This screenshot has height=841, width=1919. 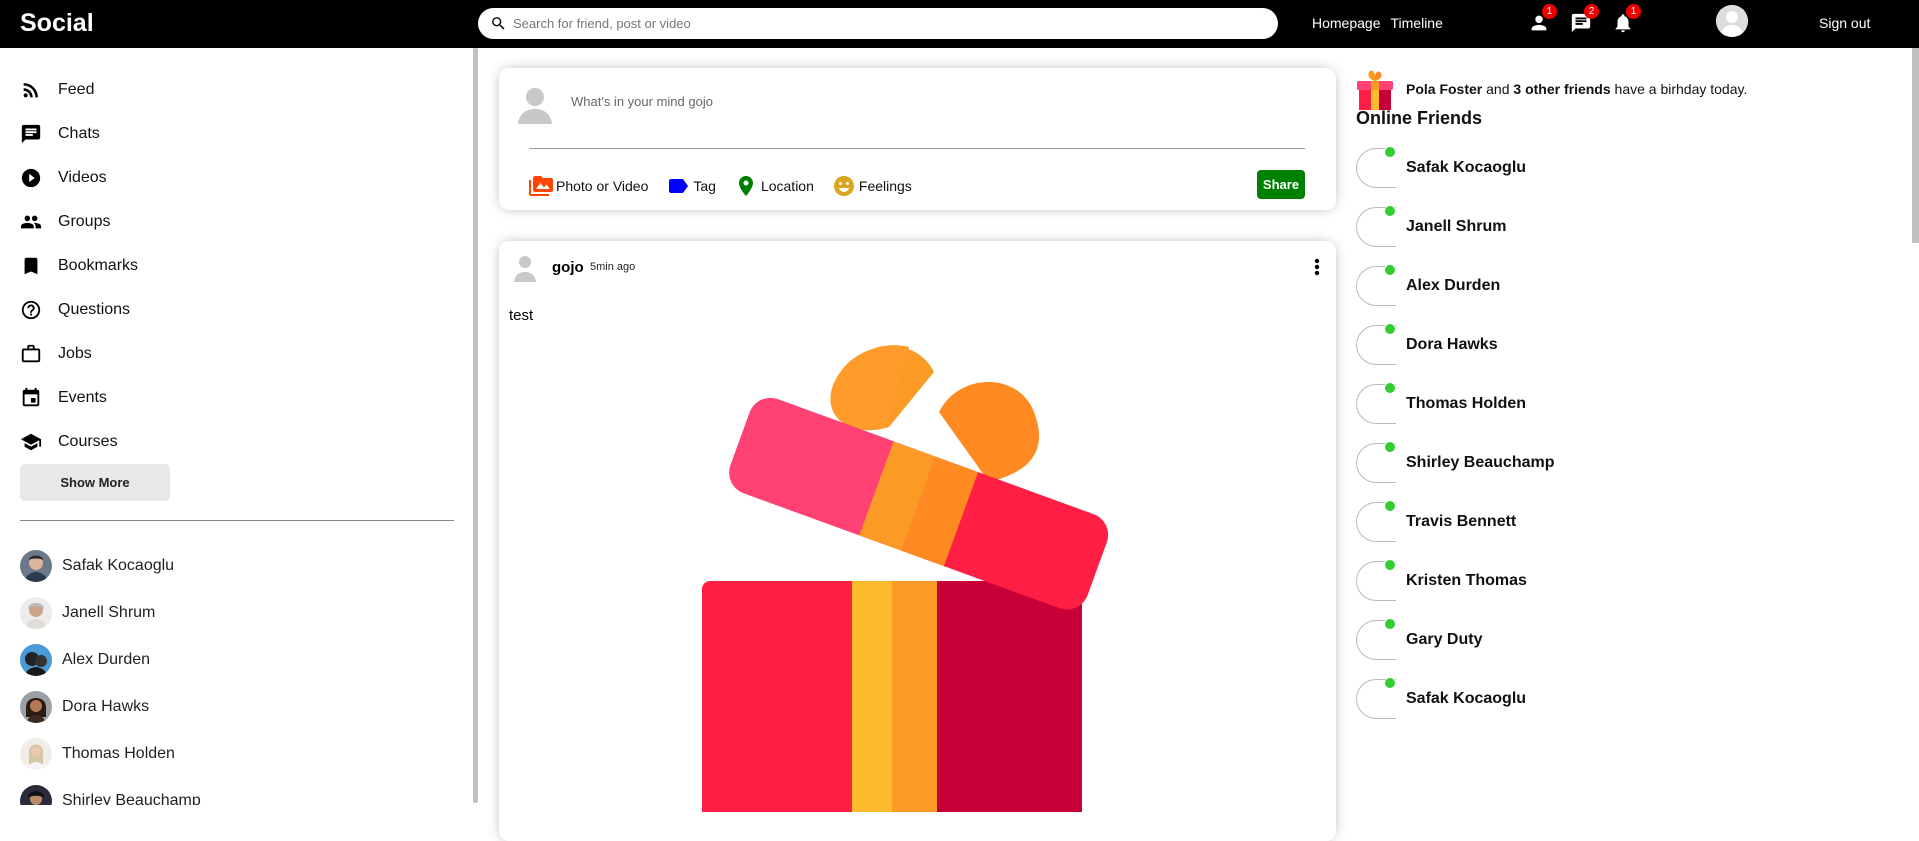 I want to click on help-outline-icon, so click(x=31, y=310).